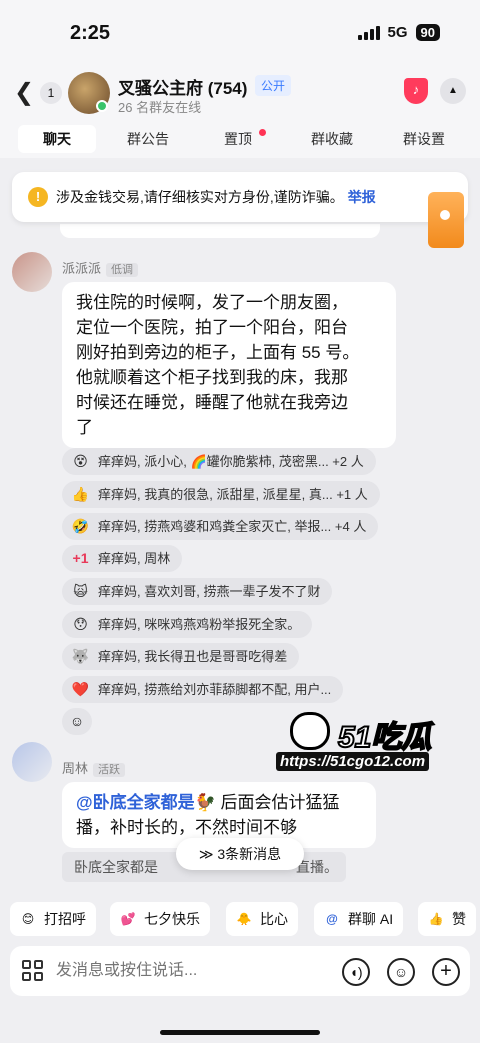  Describe the element at coordinates (240, 32) in the screenshot. I see `status-bar: 2:25 5G 90` at that location.